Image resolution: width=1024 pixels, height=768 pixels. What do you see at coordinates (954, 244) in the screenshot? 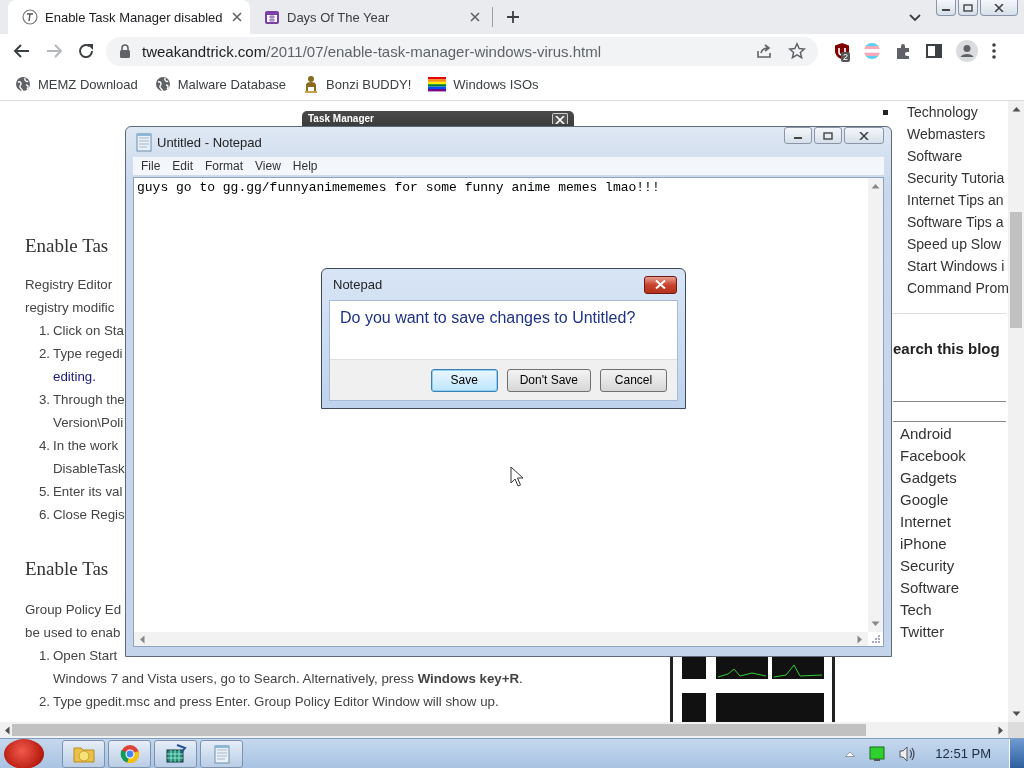
I see `sidebar-link: Speed up Slow` at bounding box center [954, 244].